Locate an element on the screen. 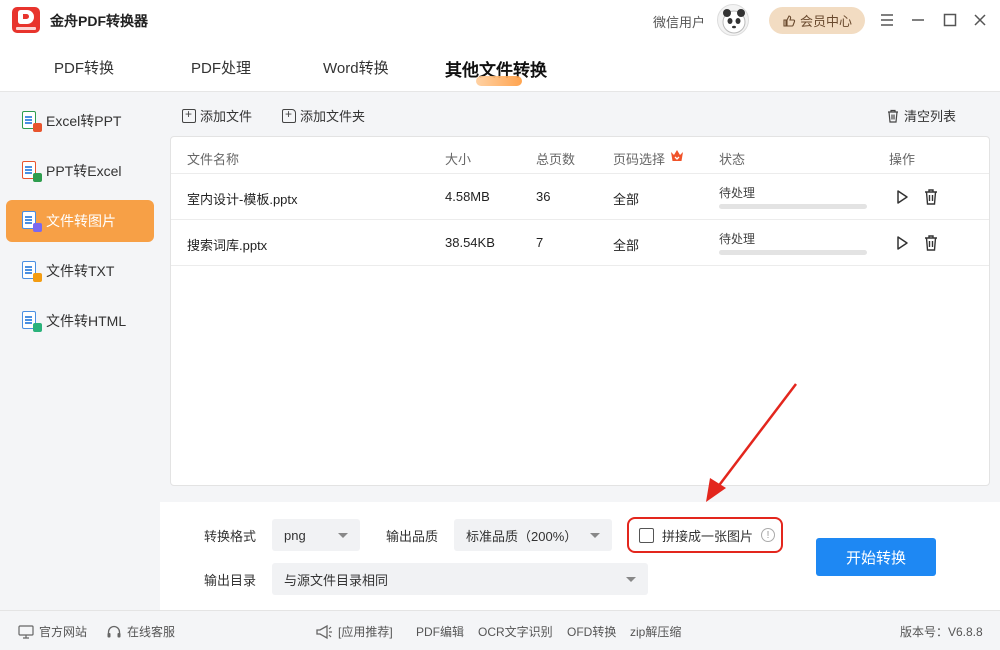 The width and height of the screenshot is (1000, 650). file-size: 4.58MB is located at coordinates (467, 196).